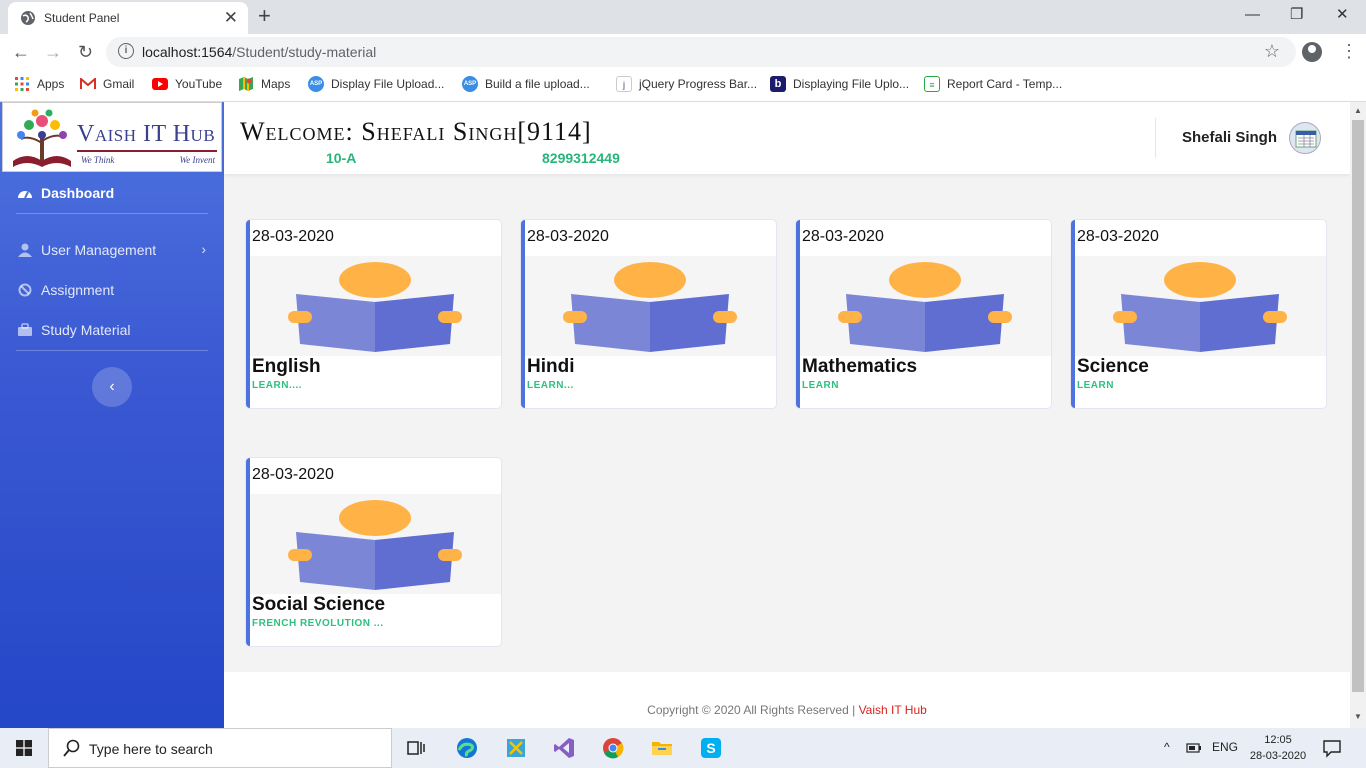 The width and height of the screenshot is (1366, 768). I want to click on bookmark-label: YouTube, so click(199, 84).